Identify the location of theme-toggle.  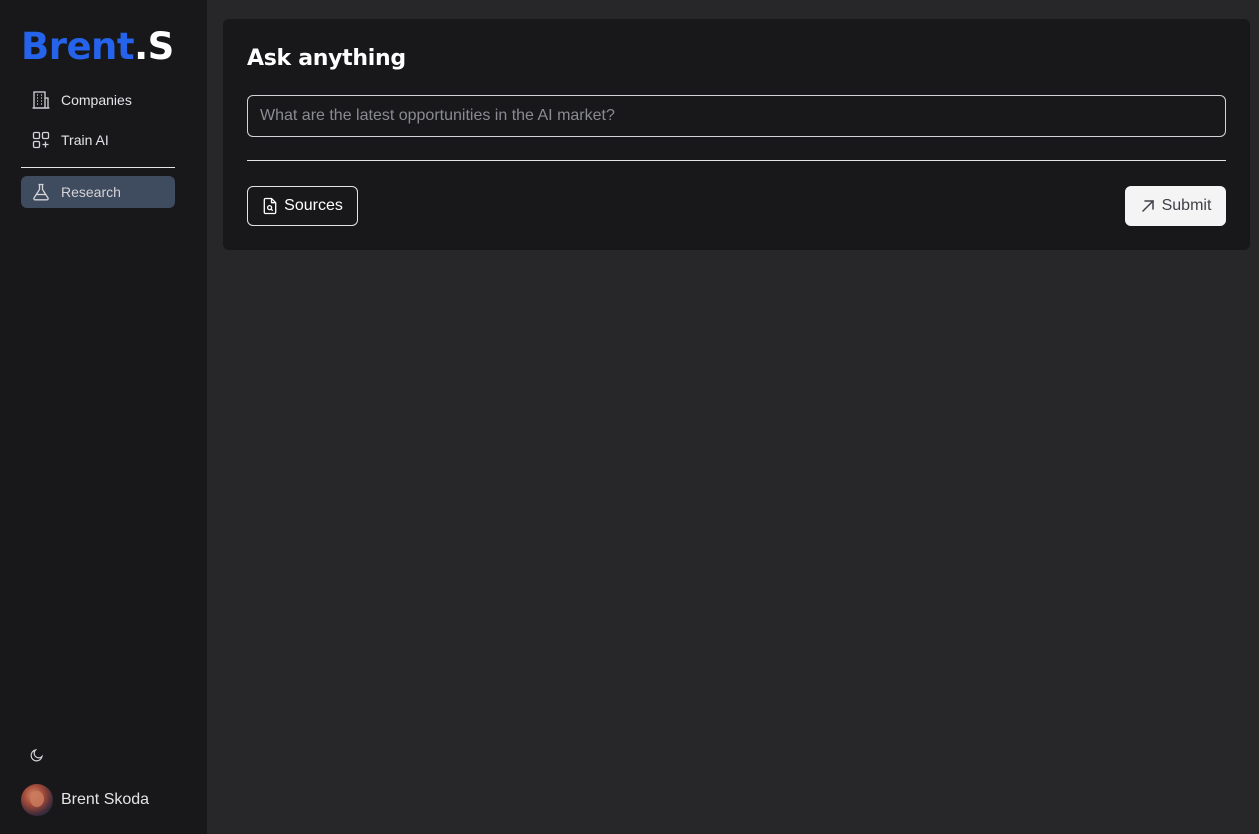
(37, 755).